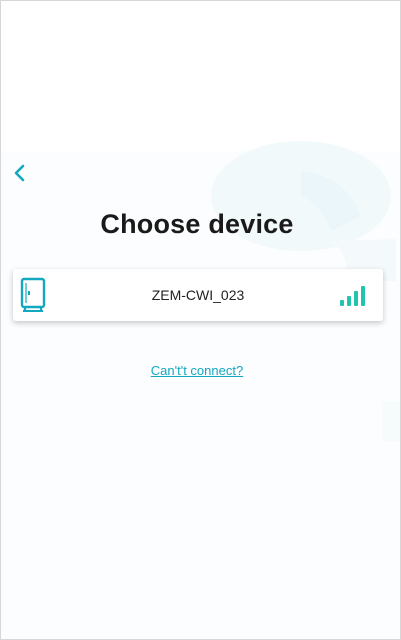  Describe the element at coordinates (352, 296) in the screenshot. I see `wifi-signal-icon` at that location.